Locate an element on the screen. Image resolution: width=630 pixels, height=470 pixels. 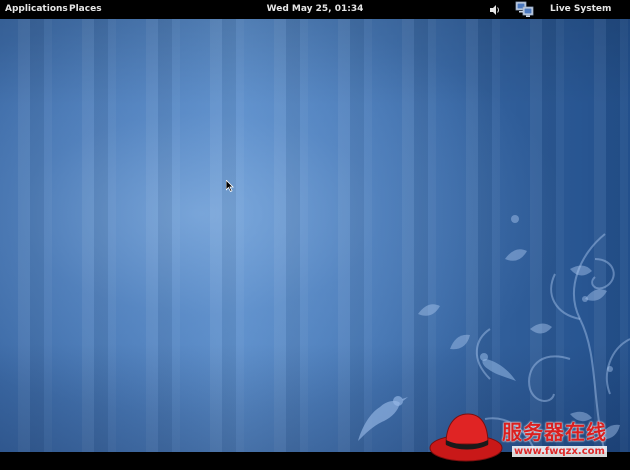
network-icon is located at coordinates (525, 9).